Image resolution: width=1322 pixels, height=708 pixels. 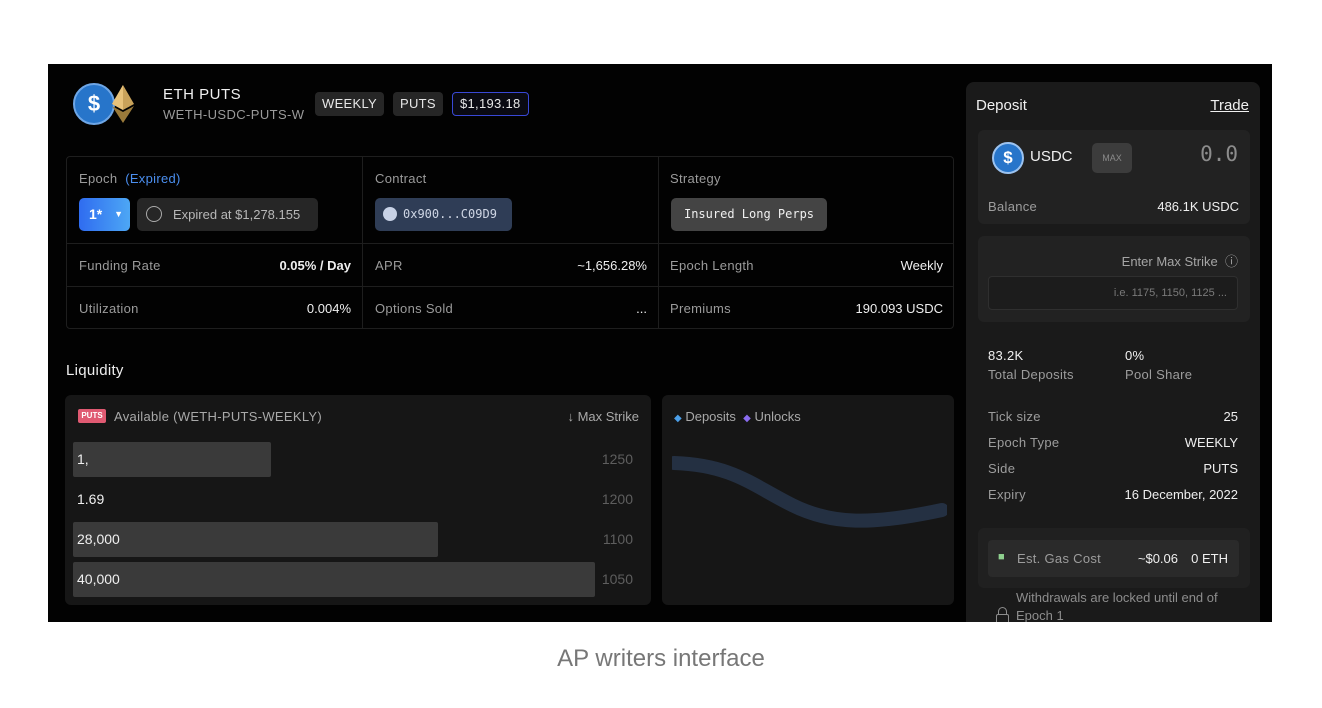 What do you see at coordinates (215, 308) in the screenshot?
I see `utilization-cell: Utilization 0.004%` at bounding box center [215, 308].